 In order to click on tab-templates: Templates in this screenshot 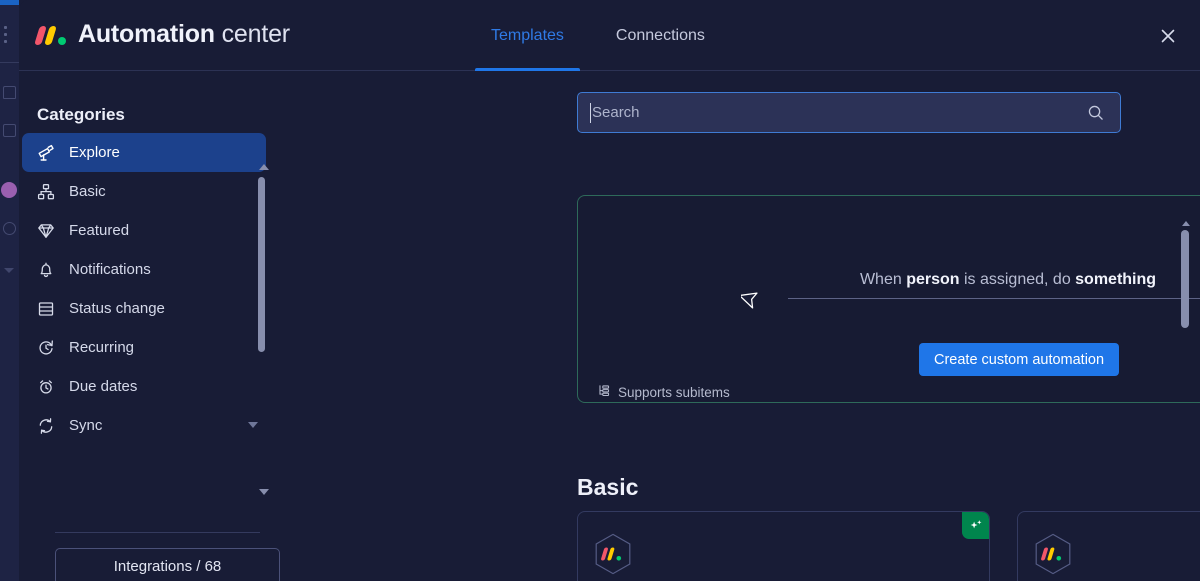, I will do `click(527, 35)`.